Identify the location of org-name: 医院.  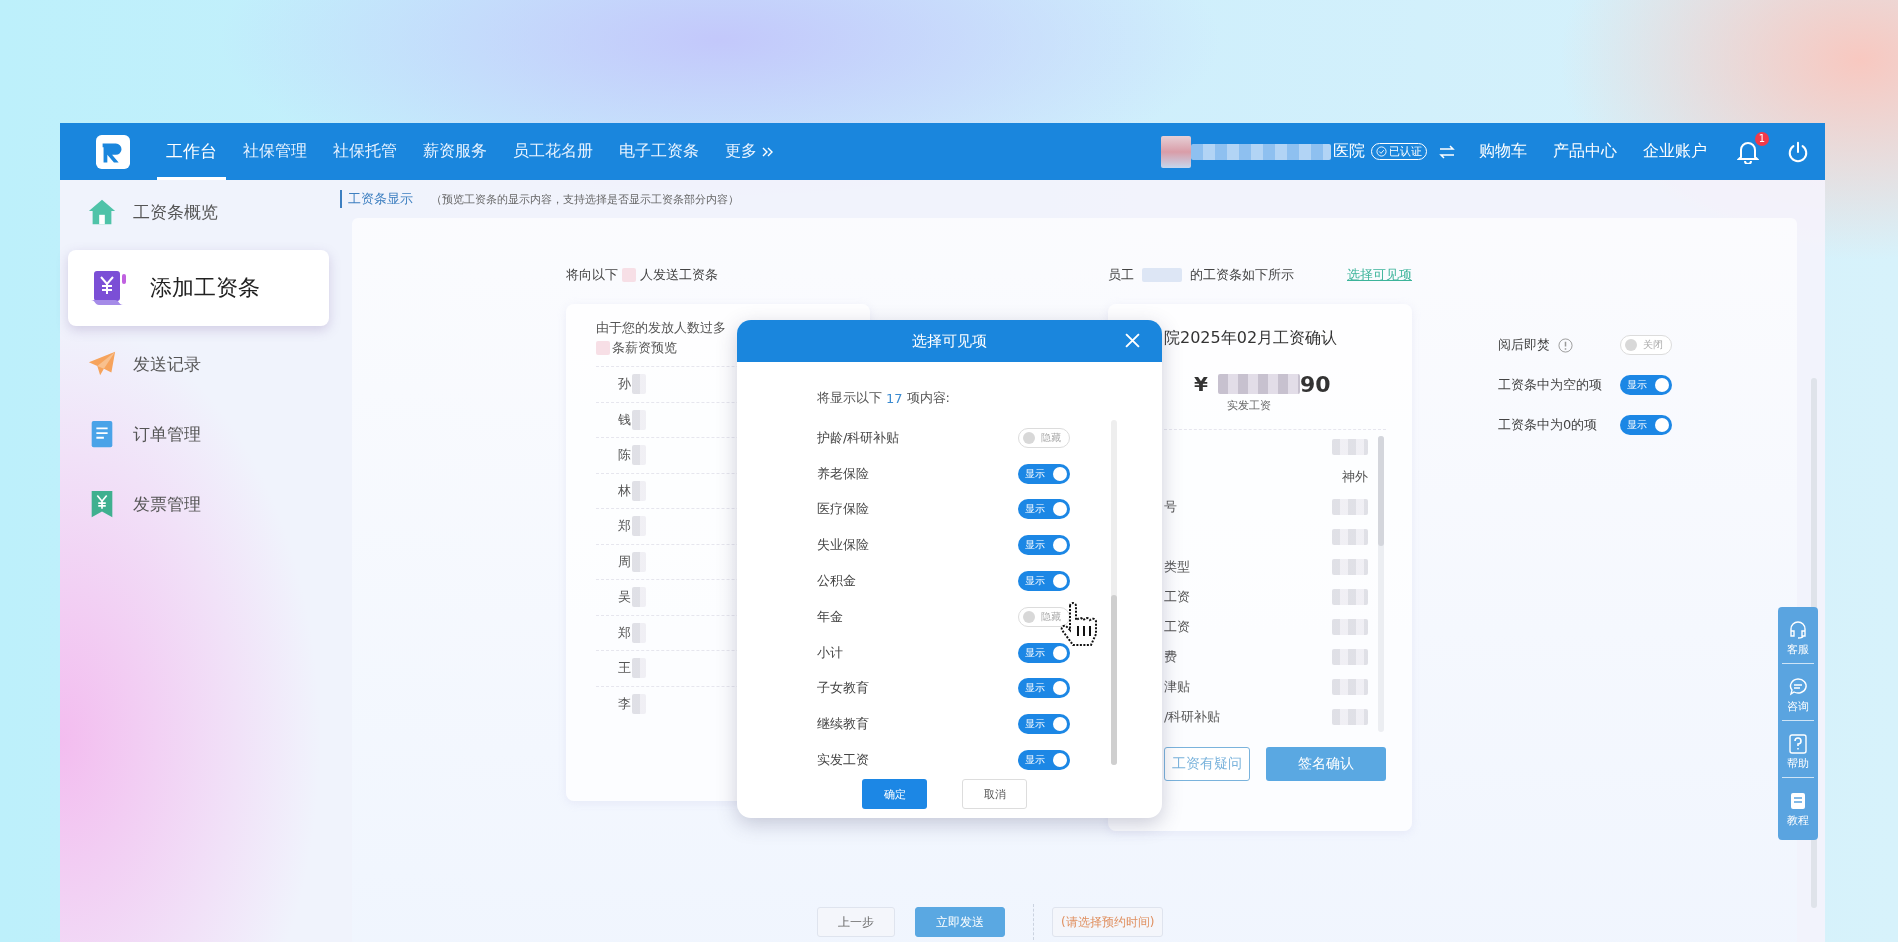
(1349, 151).